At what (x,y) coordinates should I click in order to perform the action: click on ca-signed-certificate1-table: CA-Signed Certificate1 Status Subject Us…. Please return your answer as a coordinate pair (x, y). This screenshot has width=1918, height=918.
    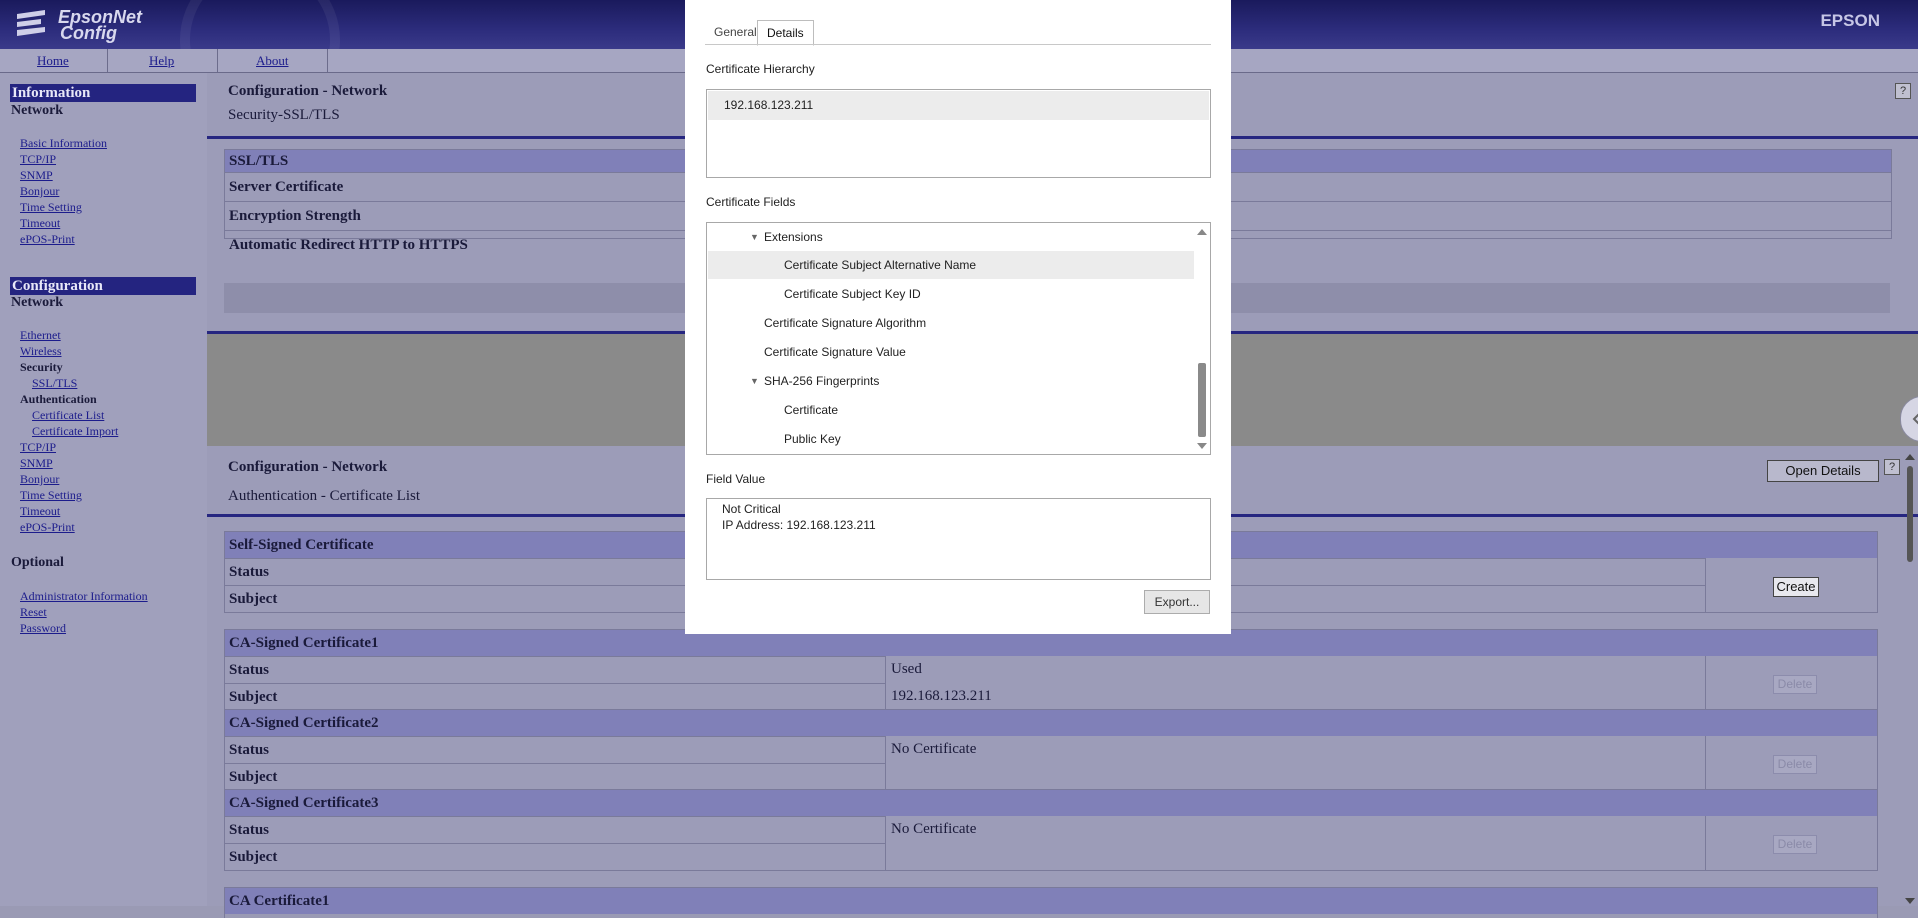
    Looking at the image, I should click on (1051, 670).